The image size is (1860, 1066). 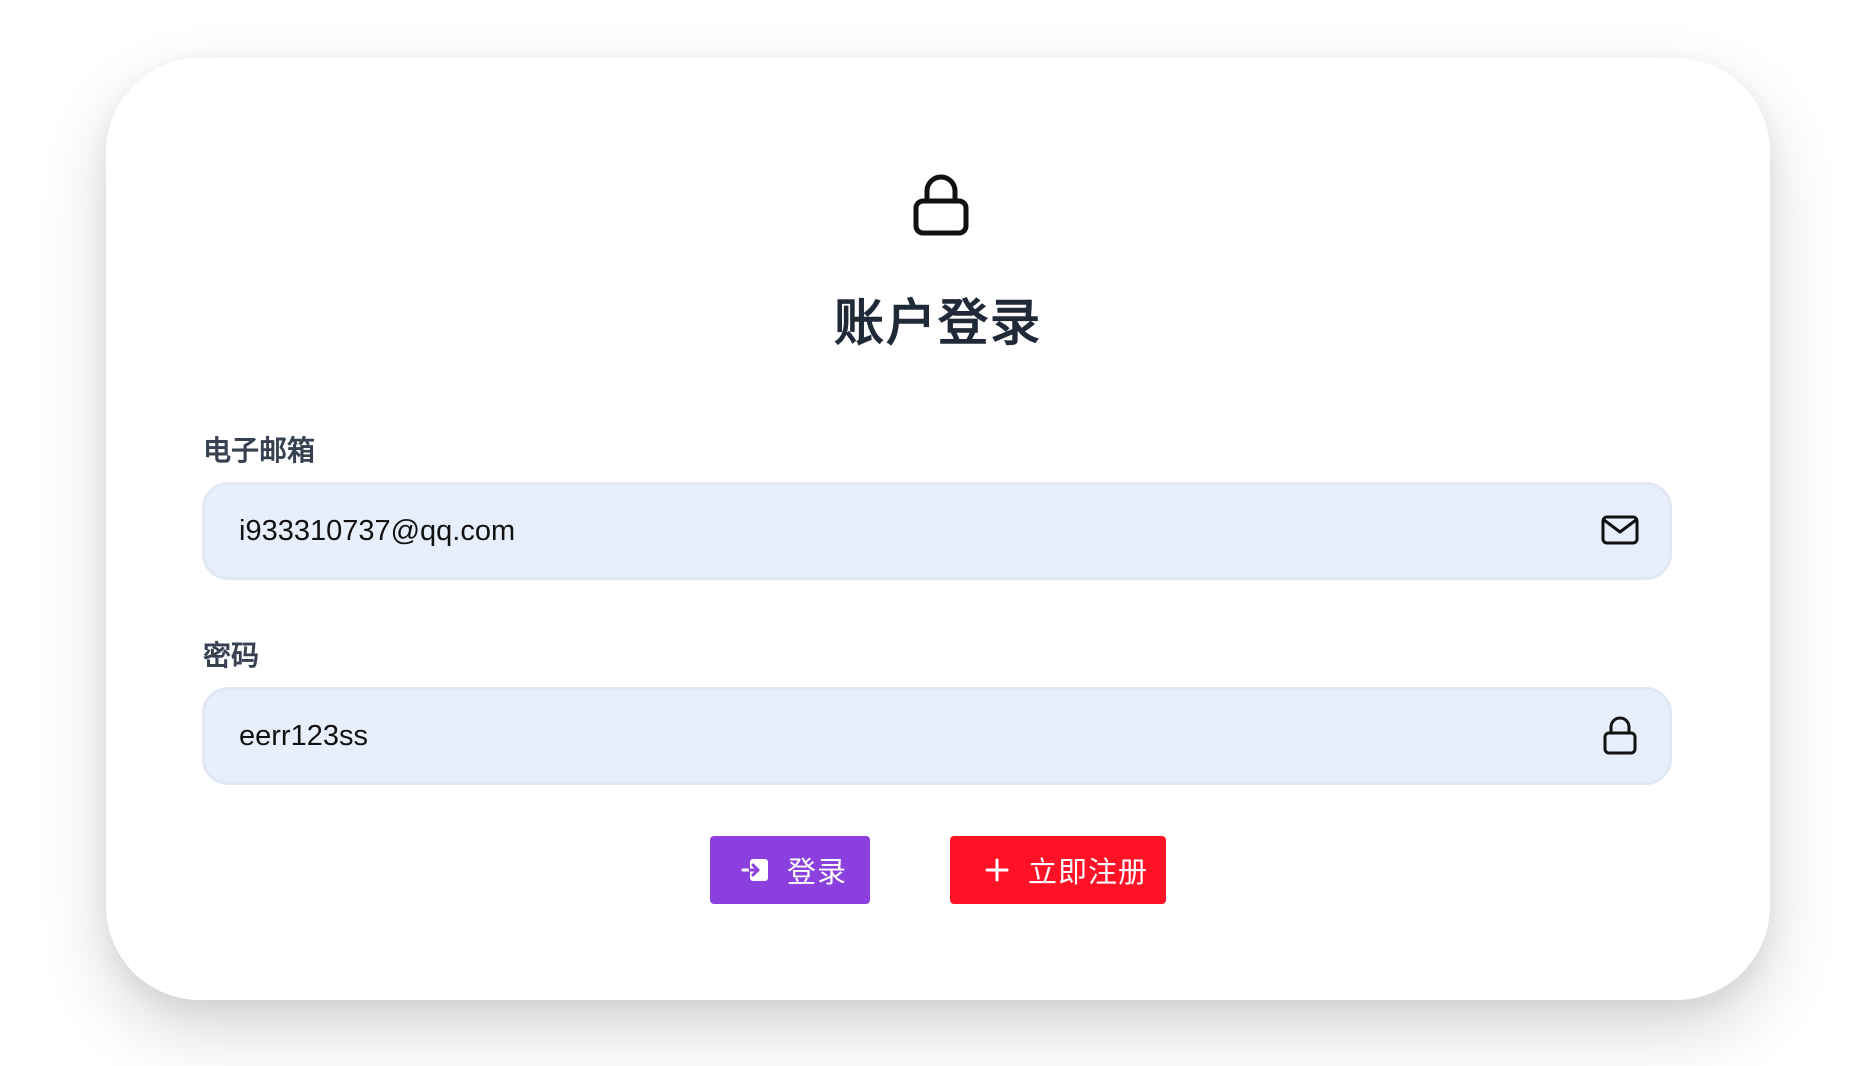 I want to click on password-field: eerr123ss, so click(x=937, y=736).